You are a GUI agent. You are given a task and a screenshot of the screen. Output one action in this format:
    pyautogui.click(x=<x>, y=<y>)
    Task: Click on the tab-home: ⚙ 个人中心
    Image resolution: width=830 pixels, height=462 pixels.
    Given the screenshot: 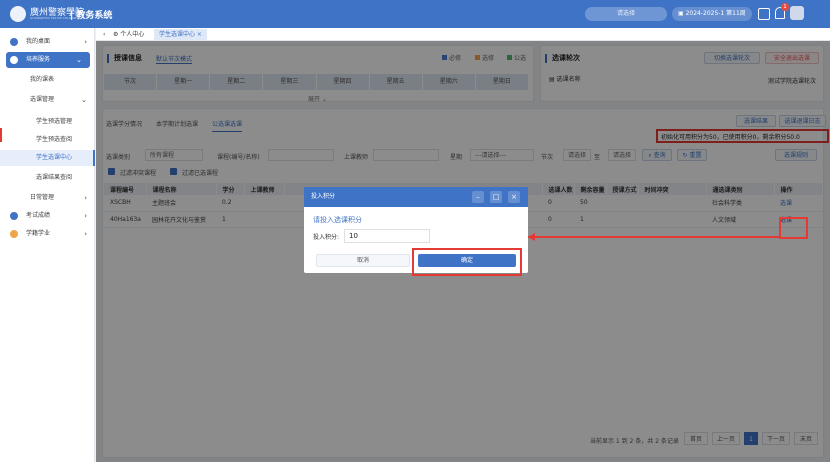 What is the action you would take?
    pyautogui.click(x=128, y=34)
    